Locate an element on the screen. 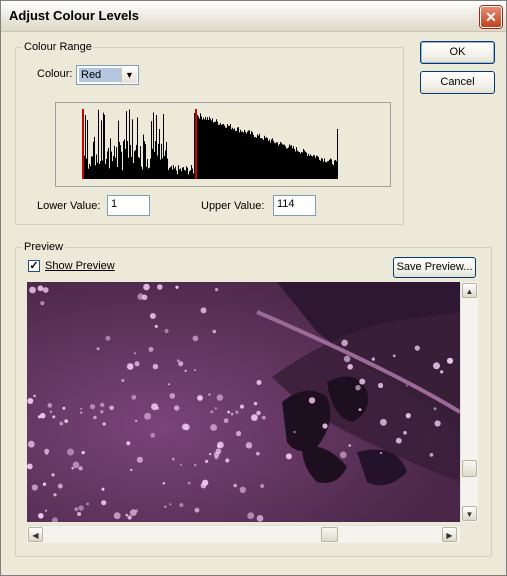 The image size is (507, 576). upper-value-label: Upper Value: is located at coordinates (233, 206).